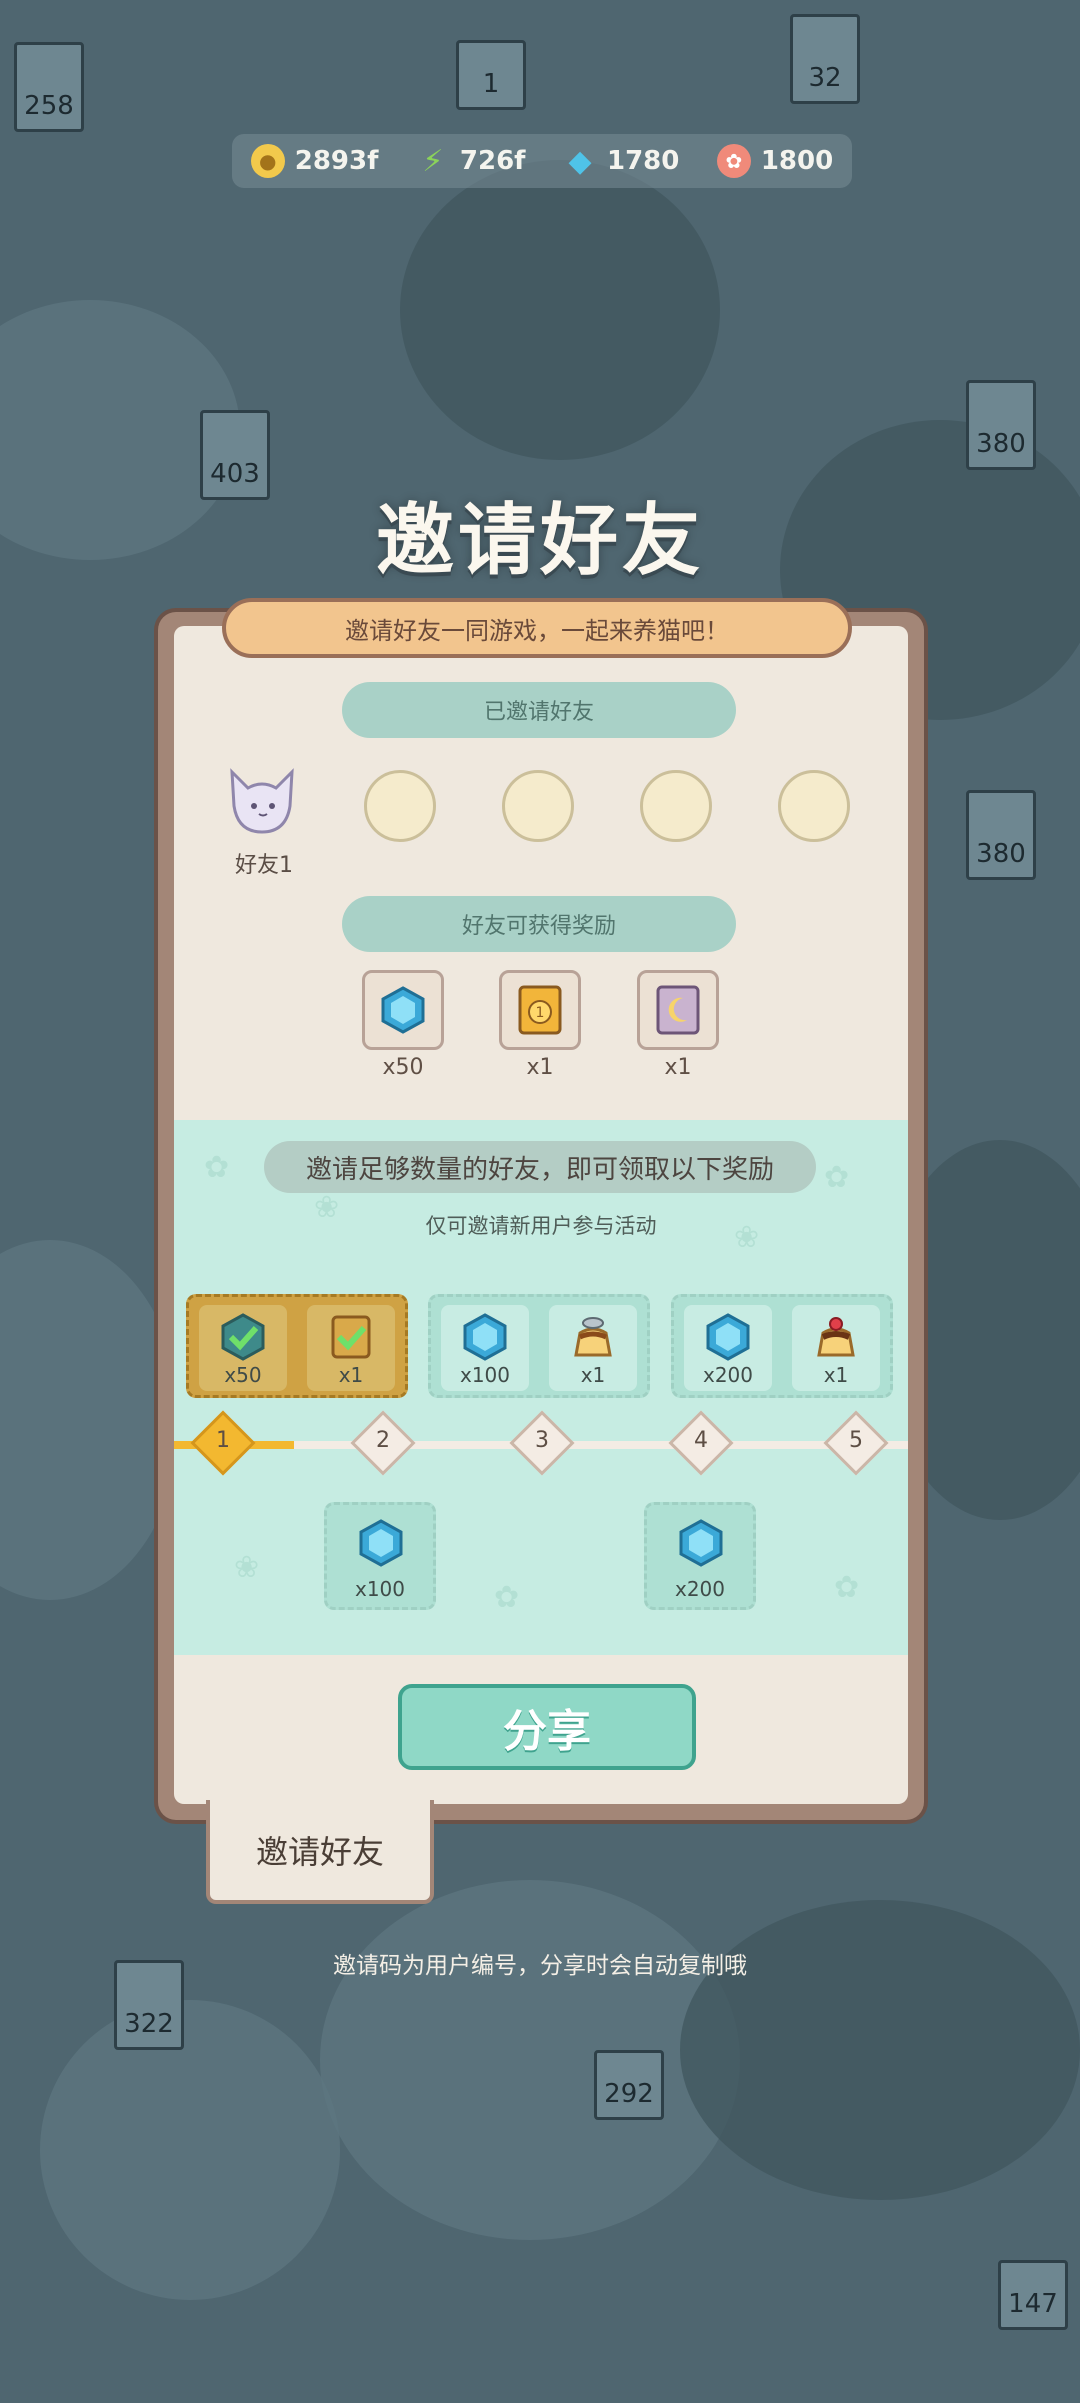 The height and width of the screenshot is (2403, 1080). I want to click on milestone-reward-2: x100, so click(380, 1556).